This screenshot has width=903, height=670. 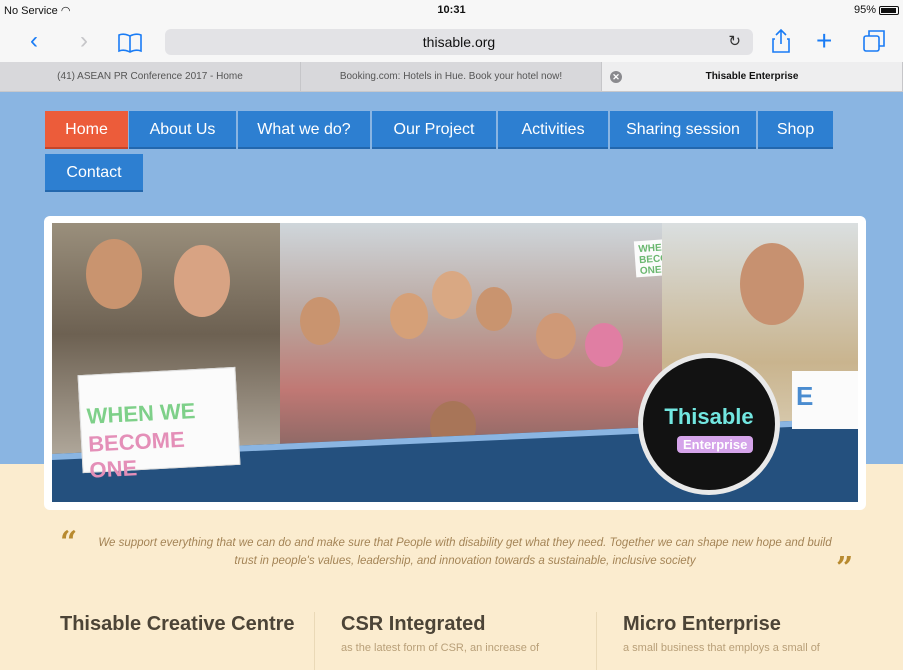 I want to click on feature-creative-centre: Thisable Creative Centre, so click(x=190, y=624).